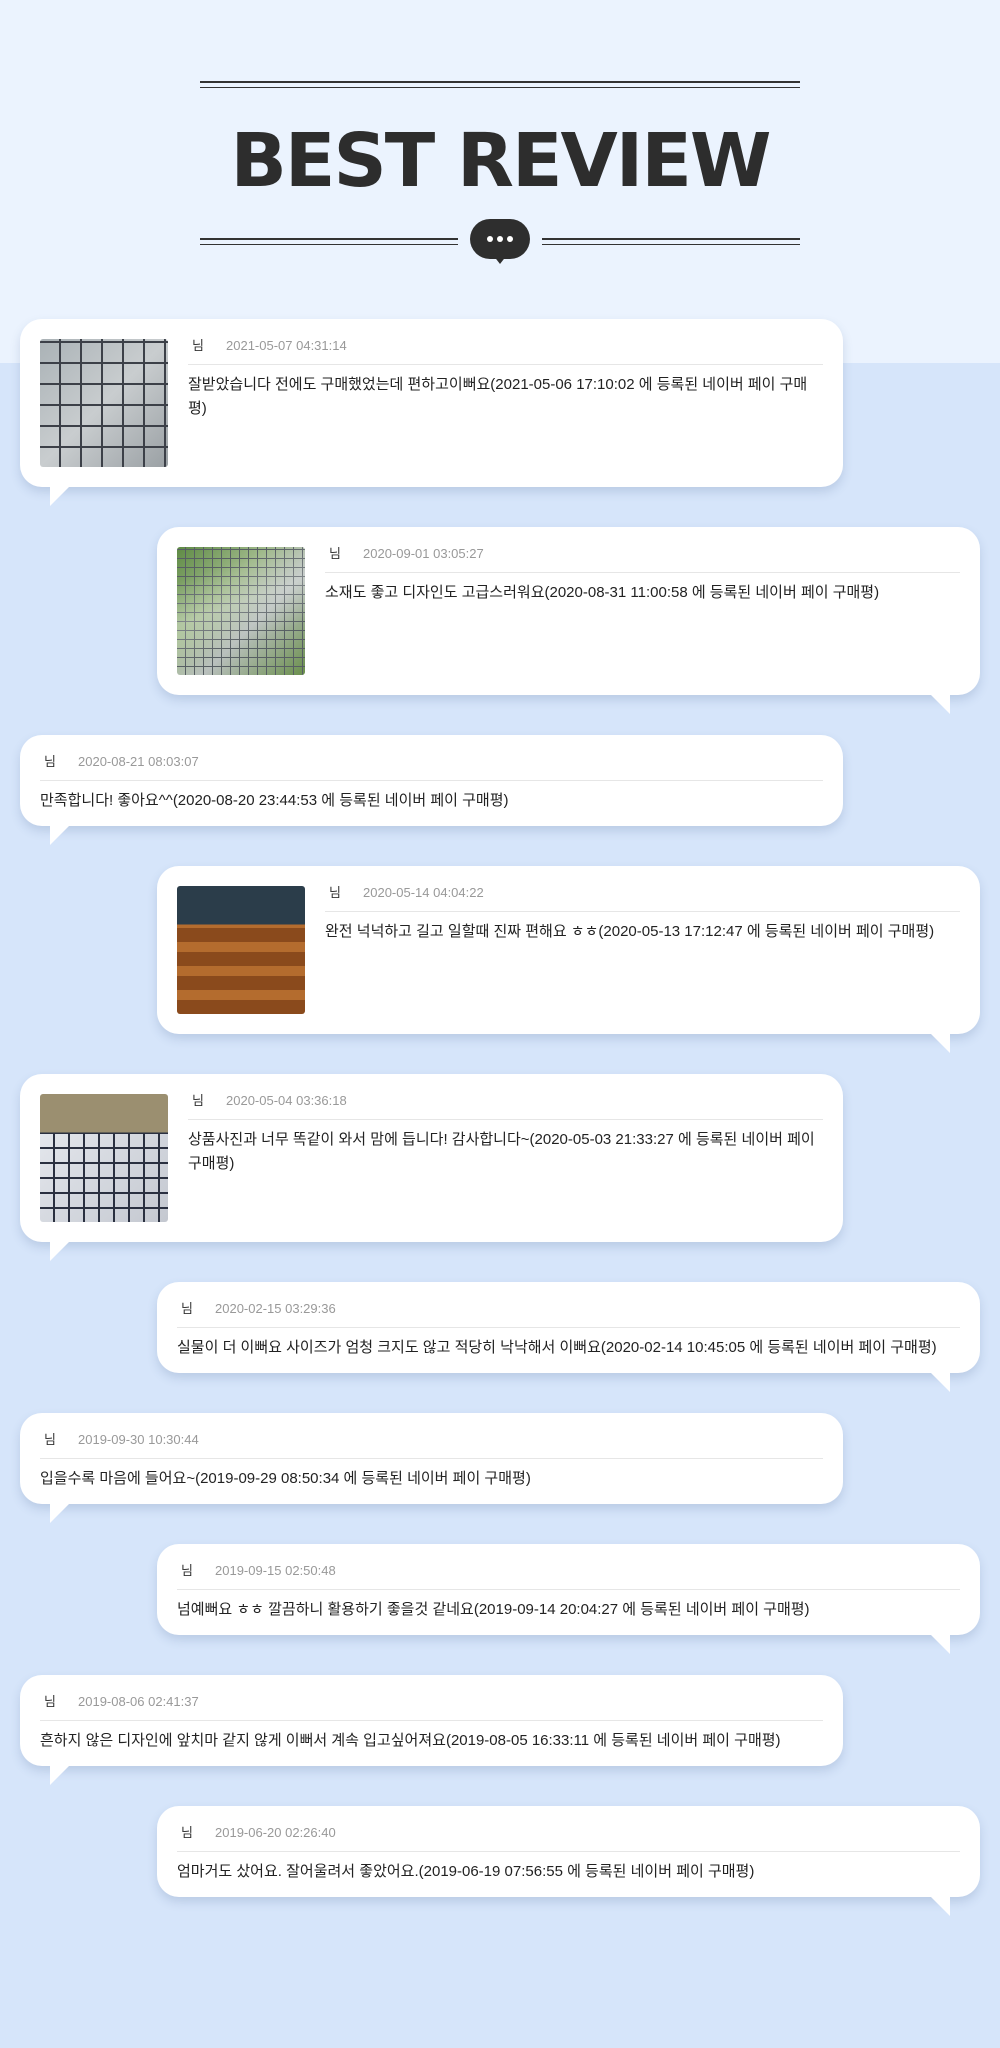 This screenshot has width=1000, height=2048. I want to click on chat-bubble-icon, so click(500, 241).